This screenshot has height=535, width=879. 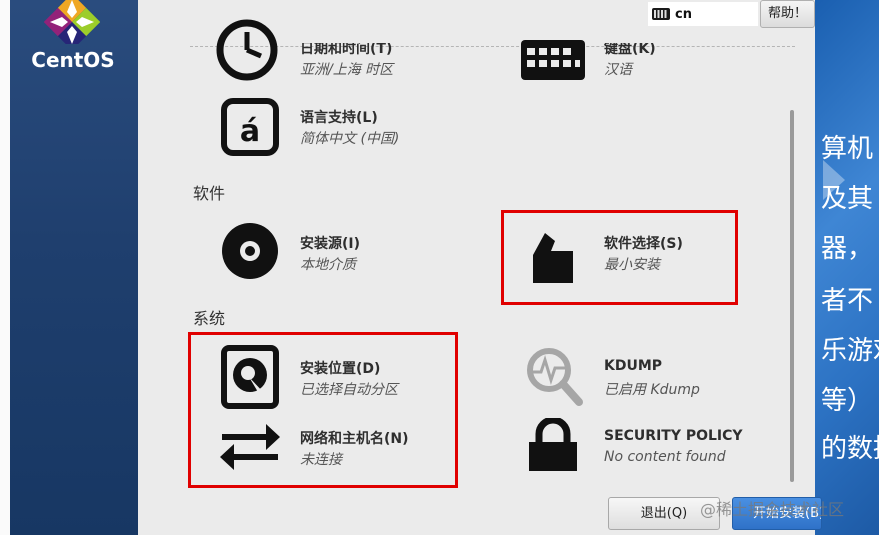 I want to click on background-text: 及其, so click(x=847, y=199).